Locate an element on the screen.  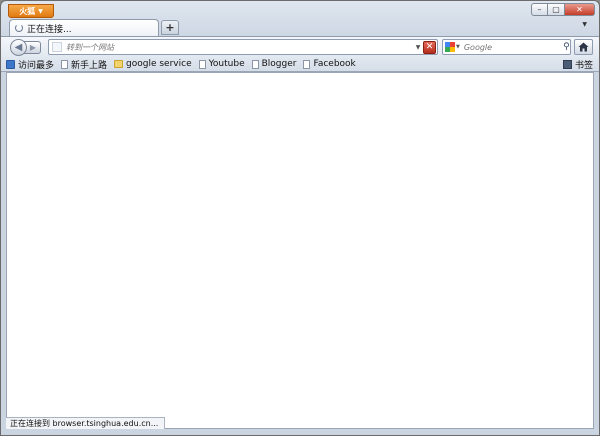
stop-button: ✕ is located at coordinates (429, 47).